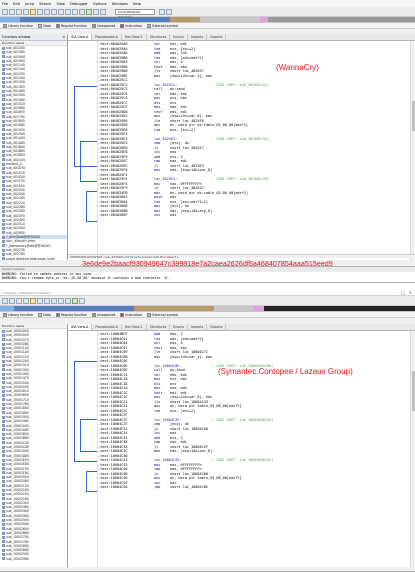 The image size is (415, 572). I want to click on maximize-icon: □, so click(403, 292).